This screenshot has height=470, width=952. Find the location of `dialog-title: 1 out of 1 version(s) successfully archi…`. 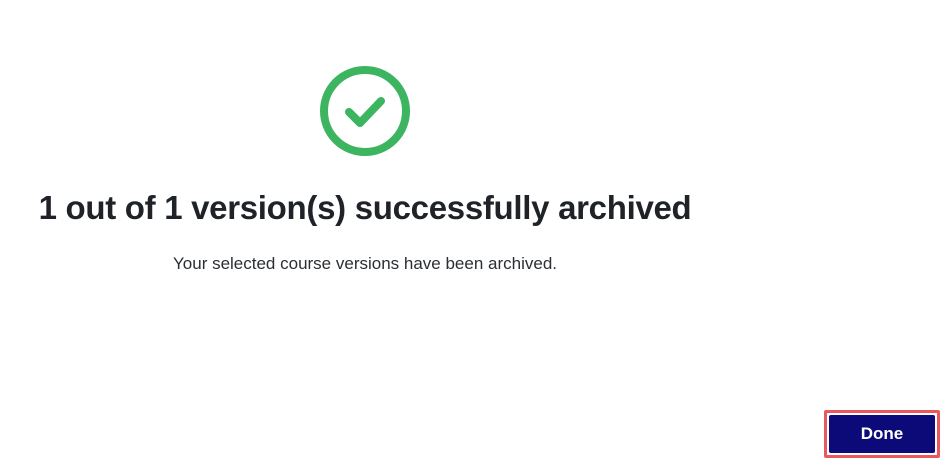

dialog-title: 1 out of 1 version(s) successfully archi… is located at coordinates (365, 207).